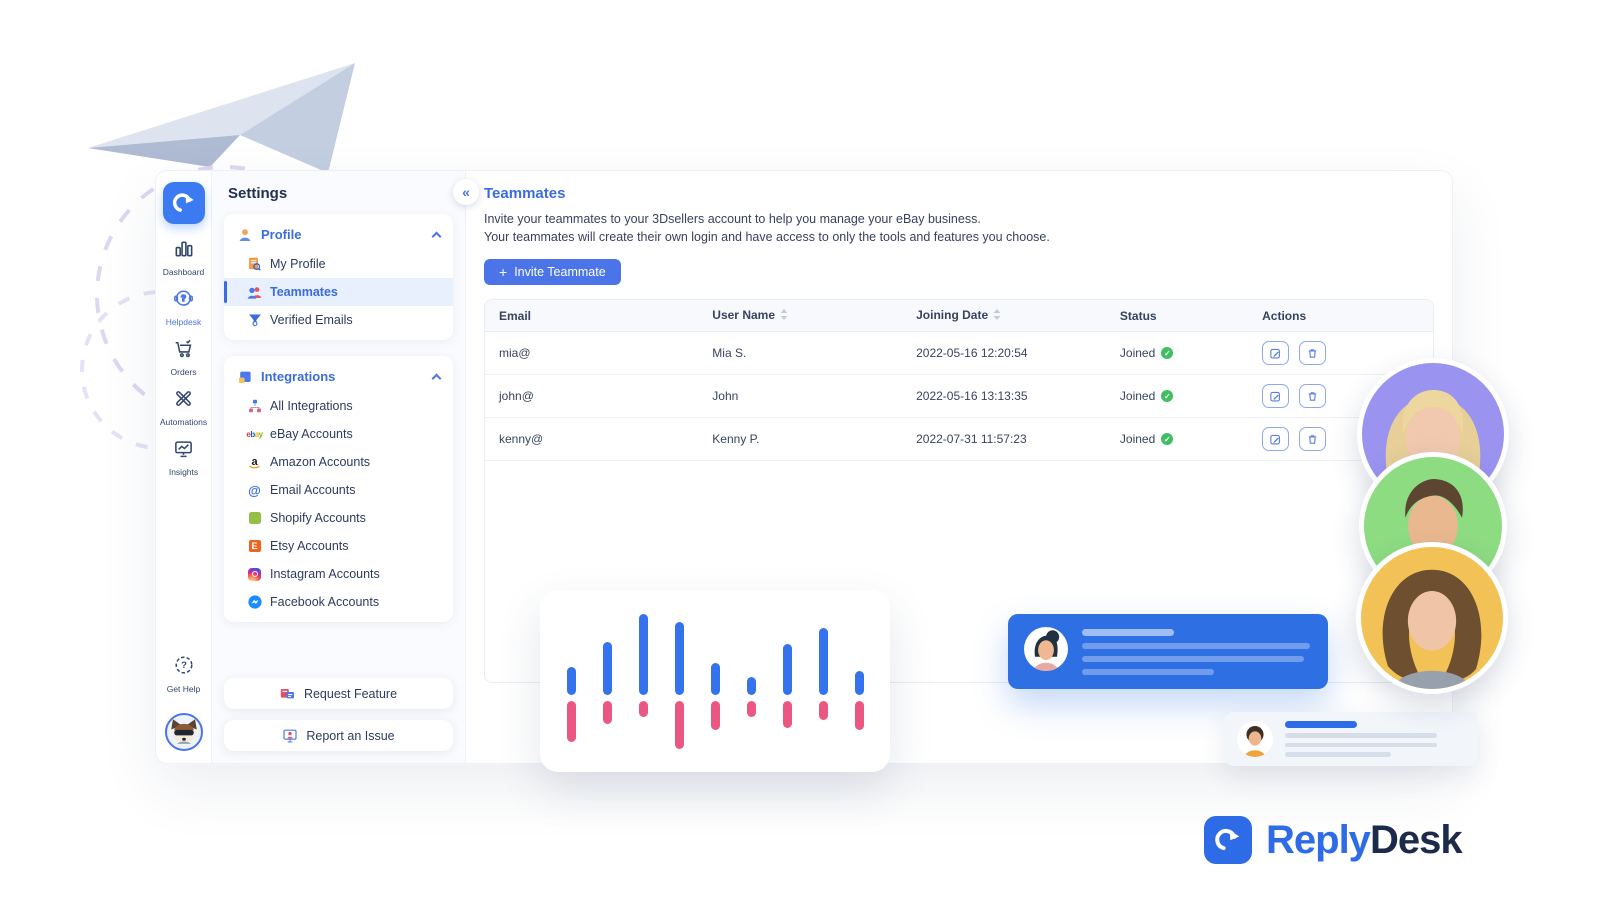 This screenshot has height=900, width=1600. What do you see at coordinates (254, 490) in the screenshot?
I see `at-sign-icon: @` at bounding box center [254, 490].